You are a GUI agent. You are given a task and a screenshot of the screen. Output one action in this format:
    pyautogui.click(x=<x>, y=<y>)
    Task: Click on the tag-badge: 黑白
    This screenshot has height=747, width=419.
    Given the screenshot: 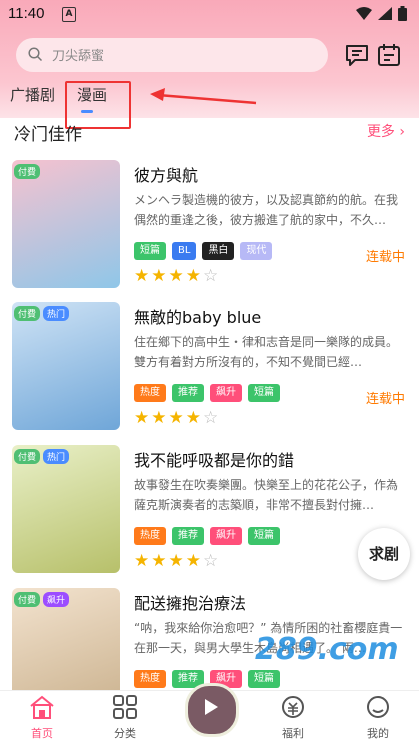 What is the action you would take?
    pyautogui.click(x=218, y=251)
    